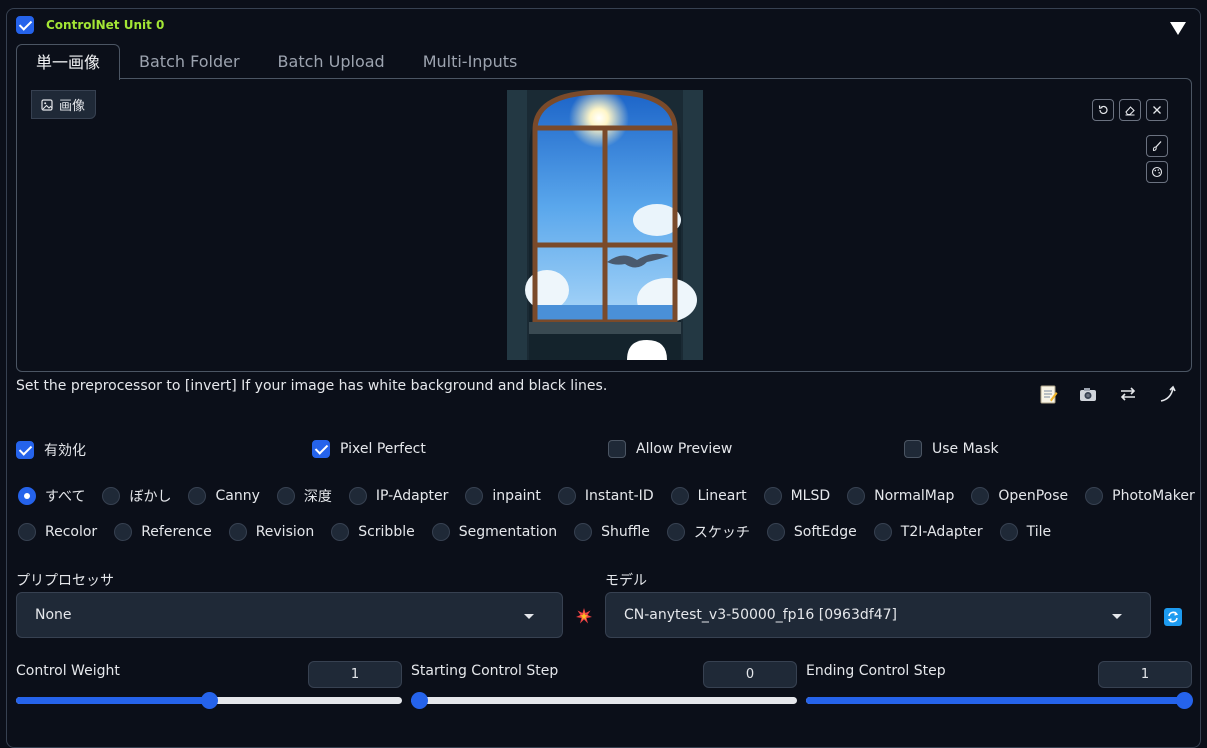 The width and height of the screenshot is (1207, 748). What do you see at coordinates (383, 449) in the screenshot?
I see `pixel-perfect-label: Pixel Perfect` at bounding box center [383, 449].